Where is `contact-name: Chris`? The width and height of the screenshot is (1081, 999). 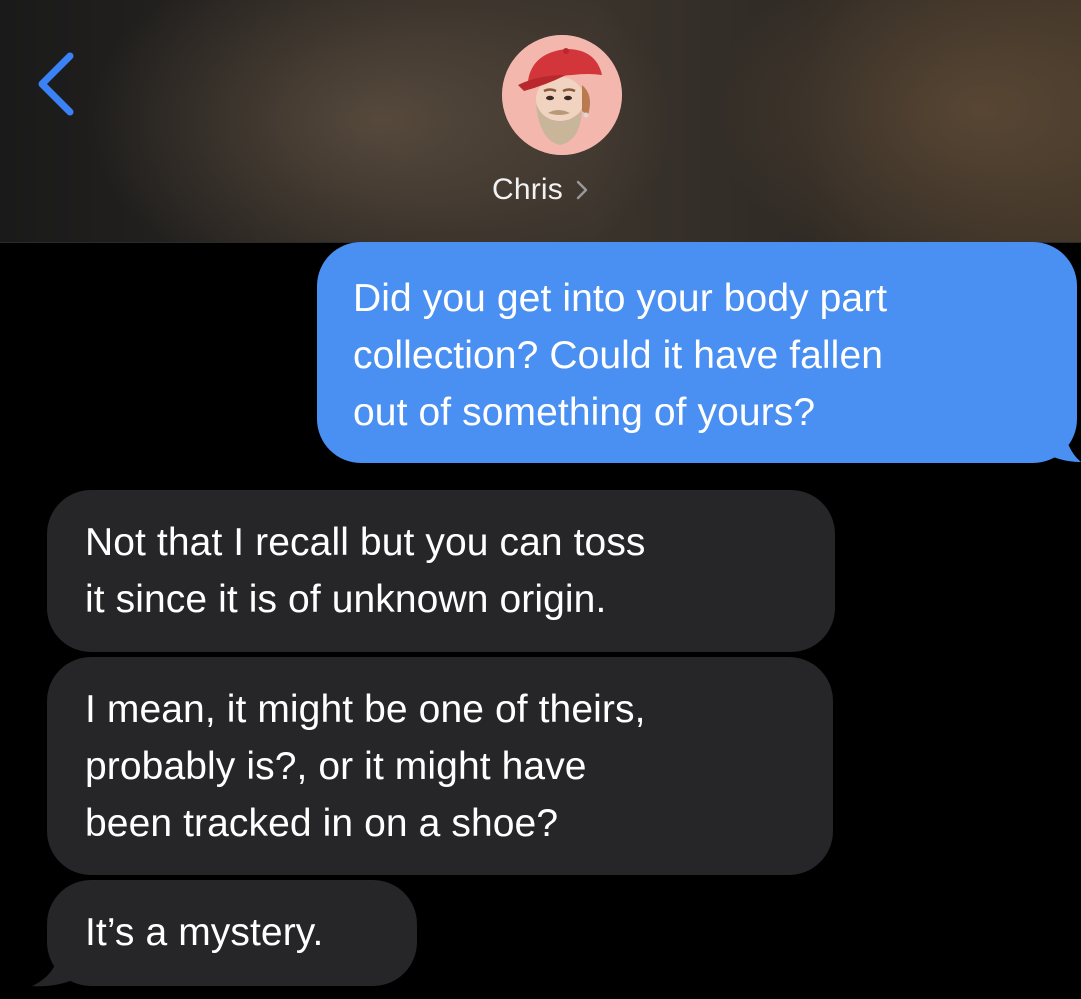 contact-name: Chris is located at coordinates (527, 189).